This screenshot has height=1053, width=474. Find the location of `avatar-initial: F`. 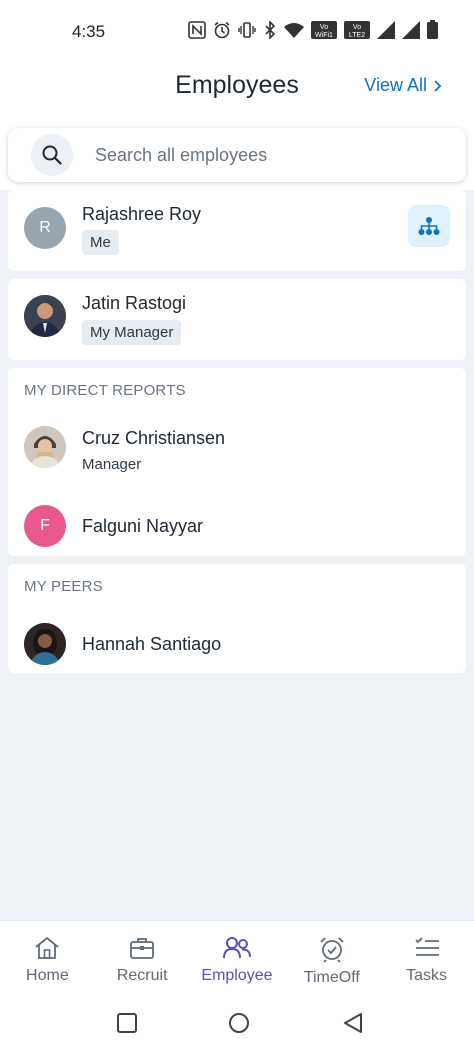

avatar-initial: F is located at coordinates (45, 525).